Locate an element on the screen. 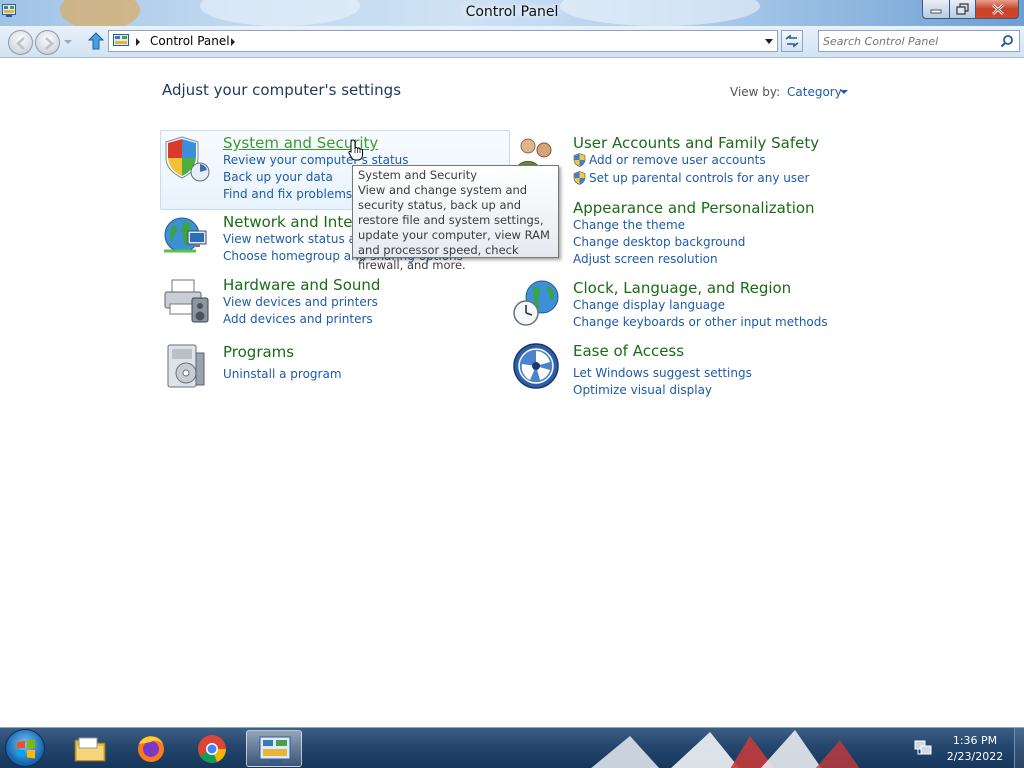  taskbar: 1:36 PM 2/23/2022 is located at coordinates (512, 747).